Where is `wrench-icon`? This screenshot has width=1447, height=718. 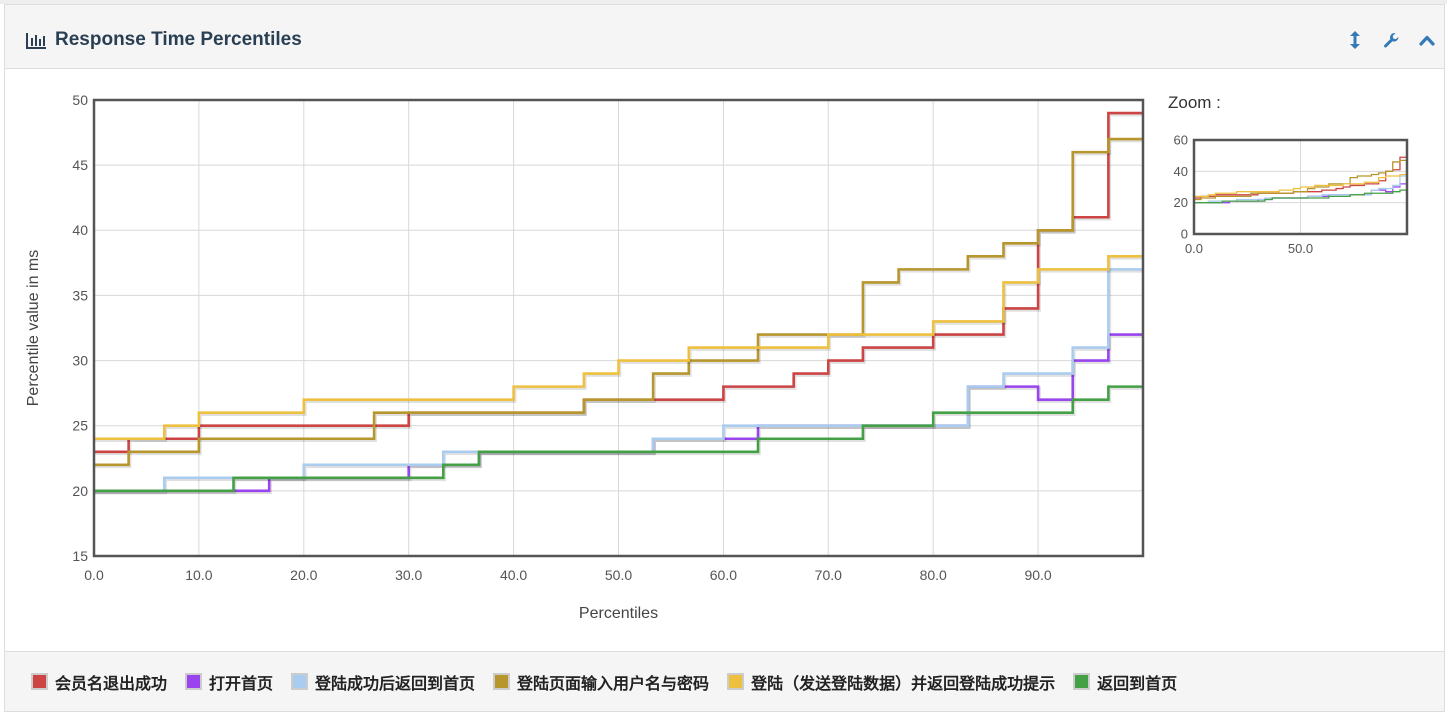
wrench-icon is located at coordinates (1391, 40).